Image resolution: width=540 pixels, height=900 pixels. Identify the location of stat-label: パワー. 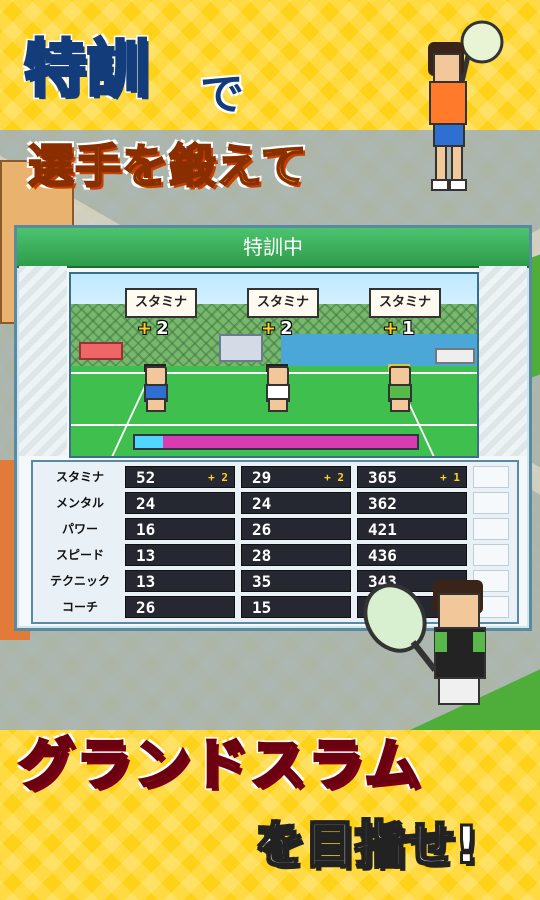
(79, 529).